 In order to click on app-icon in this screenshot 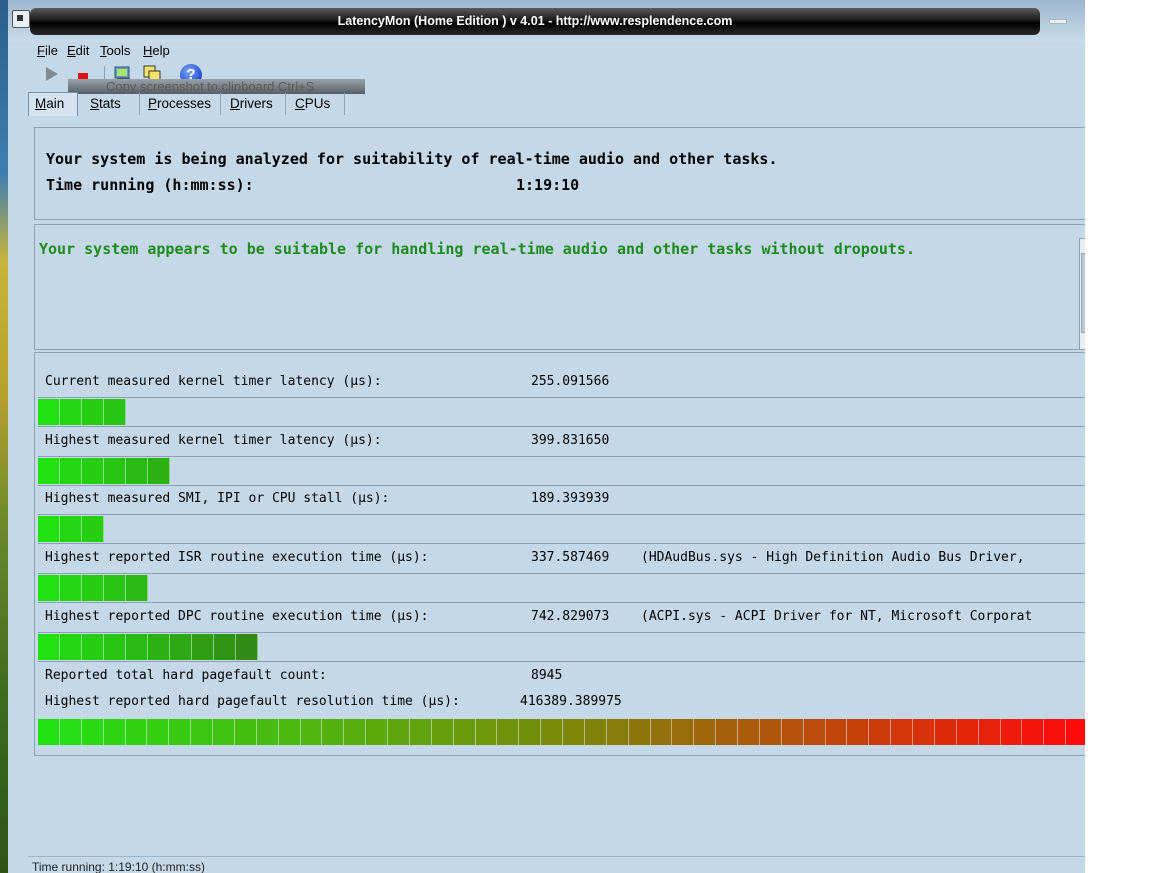, I will do `click(21, 19)`.